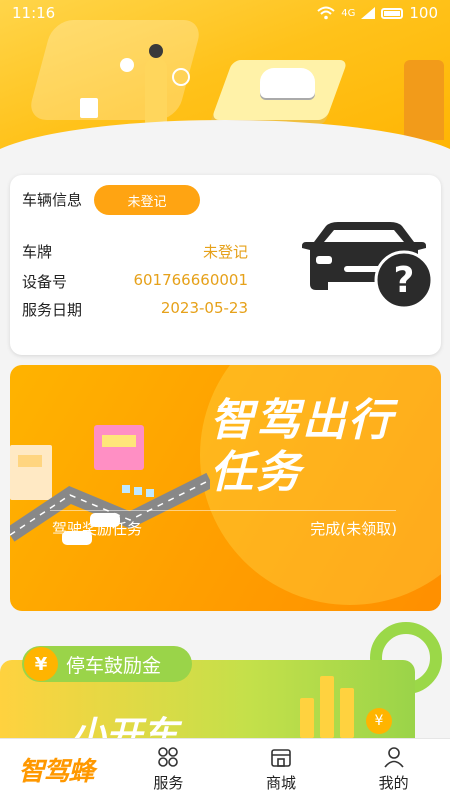  Describe the element at coordinates (379, 721) in the screenshot. I see `coin-icon: ¥` at that location.